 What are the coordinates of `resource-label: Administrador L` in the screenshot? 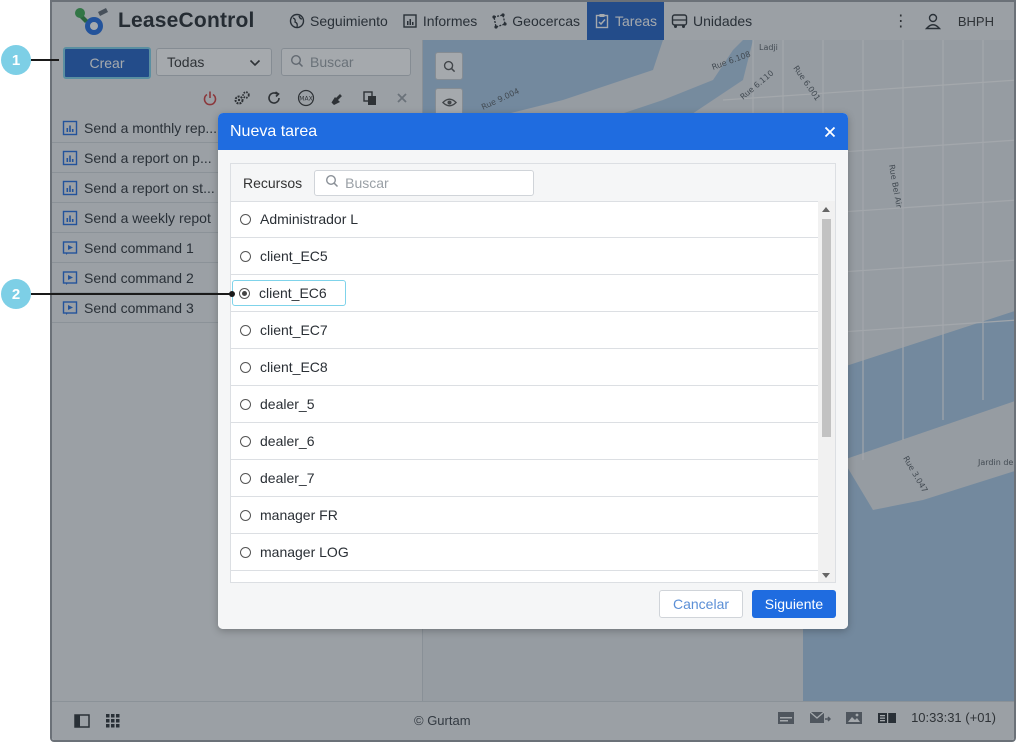 It's located at (309, 219).